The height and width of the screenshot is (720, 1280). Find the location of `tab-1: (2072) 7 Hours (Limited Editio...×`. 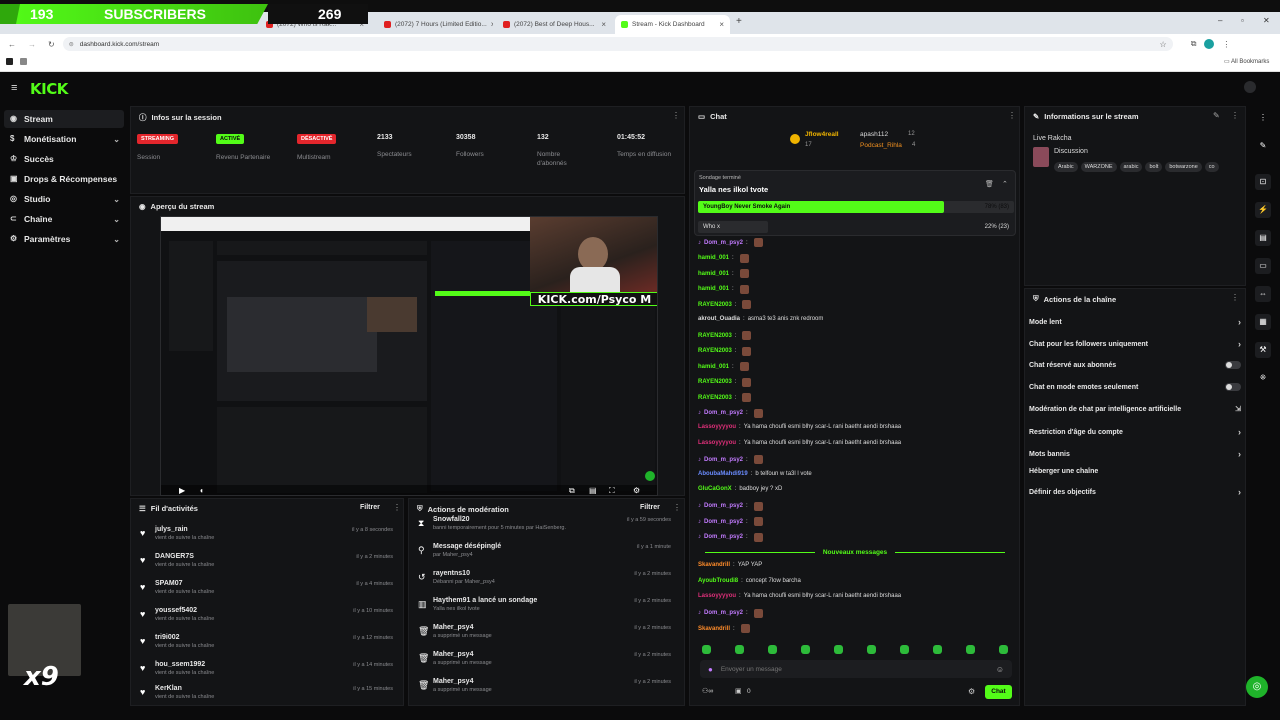

tab-1: (2072) 7 Hours (Limited Editio...× is located at coordinates (435, 24).